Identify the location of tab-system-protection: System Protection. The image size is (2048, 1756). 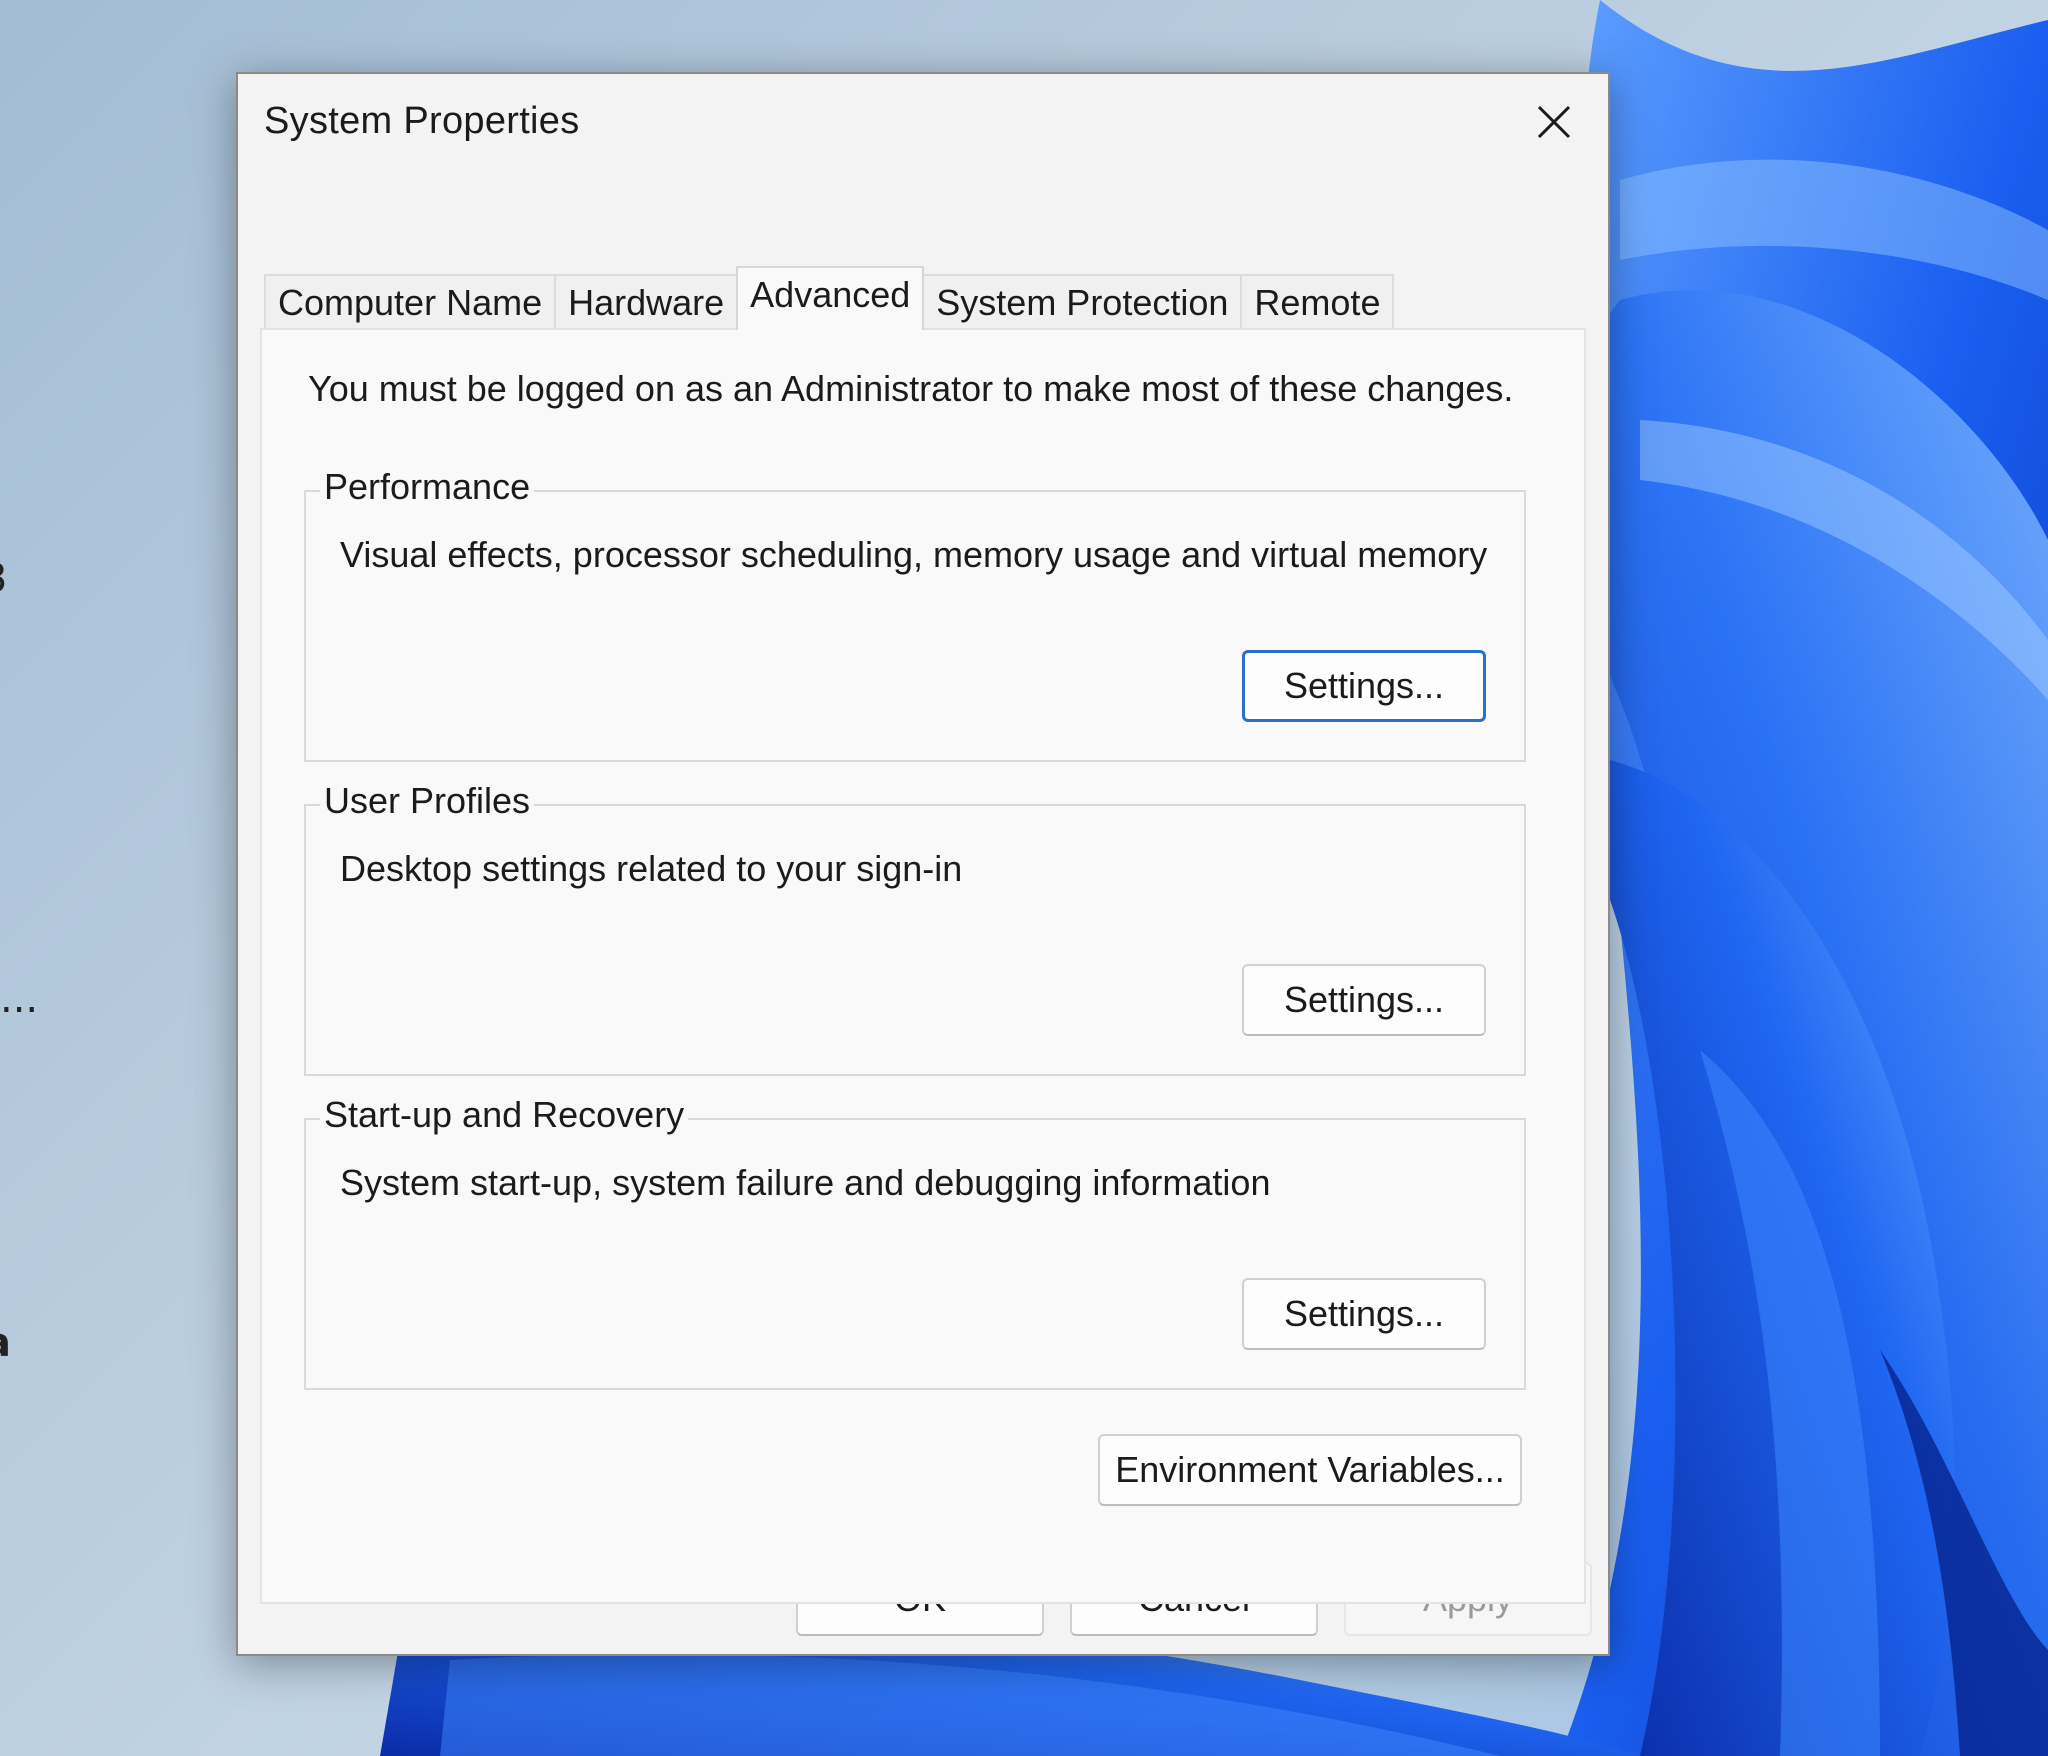
(1082, 302).